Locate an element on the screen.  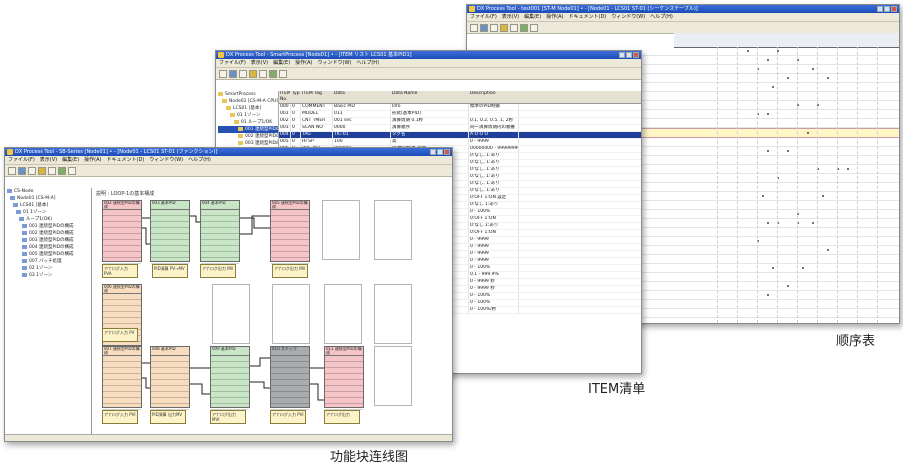
table-row: 001 0 MODEL 011 形式(基本PID) is located at coordinates (460, 114).